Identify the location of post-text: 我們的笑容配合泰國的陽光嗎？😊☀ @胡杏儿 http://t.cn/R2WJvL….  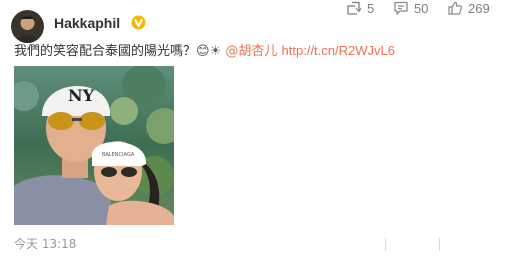
(204, 51).